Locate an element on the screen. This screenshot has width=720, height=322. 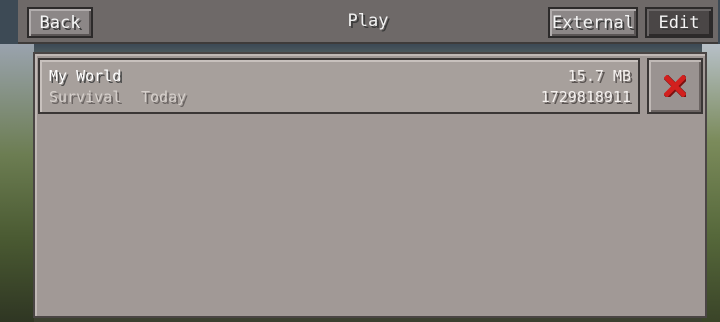
edit-button: Edit is located at coordinates (679, 22).